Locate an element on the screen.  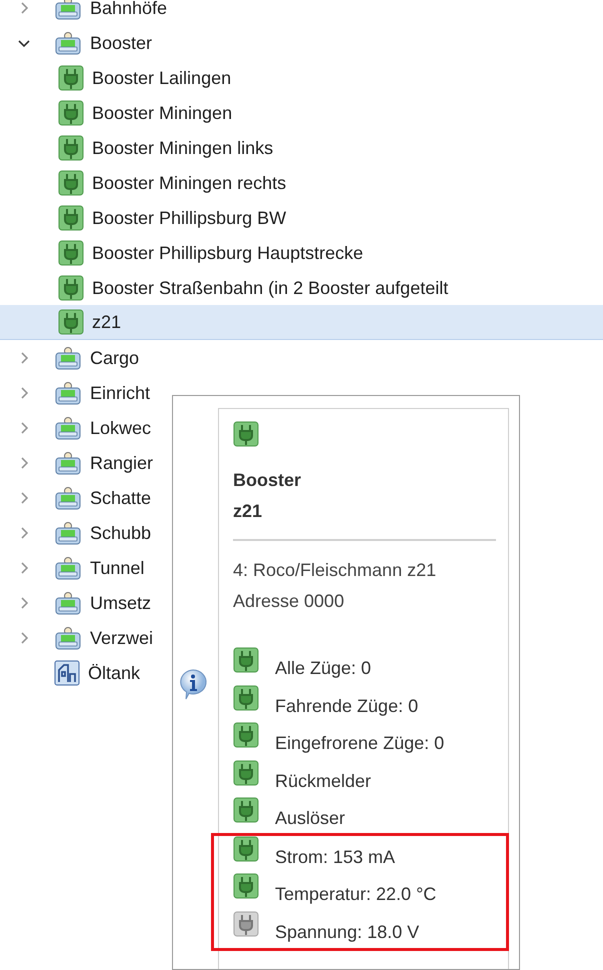
status-text: Spannung: 18.0 V is located at coordinates (347, 931).